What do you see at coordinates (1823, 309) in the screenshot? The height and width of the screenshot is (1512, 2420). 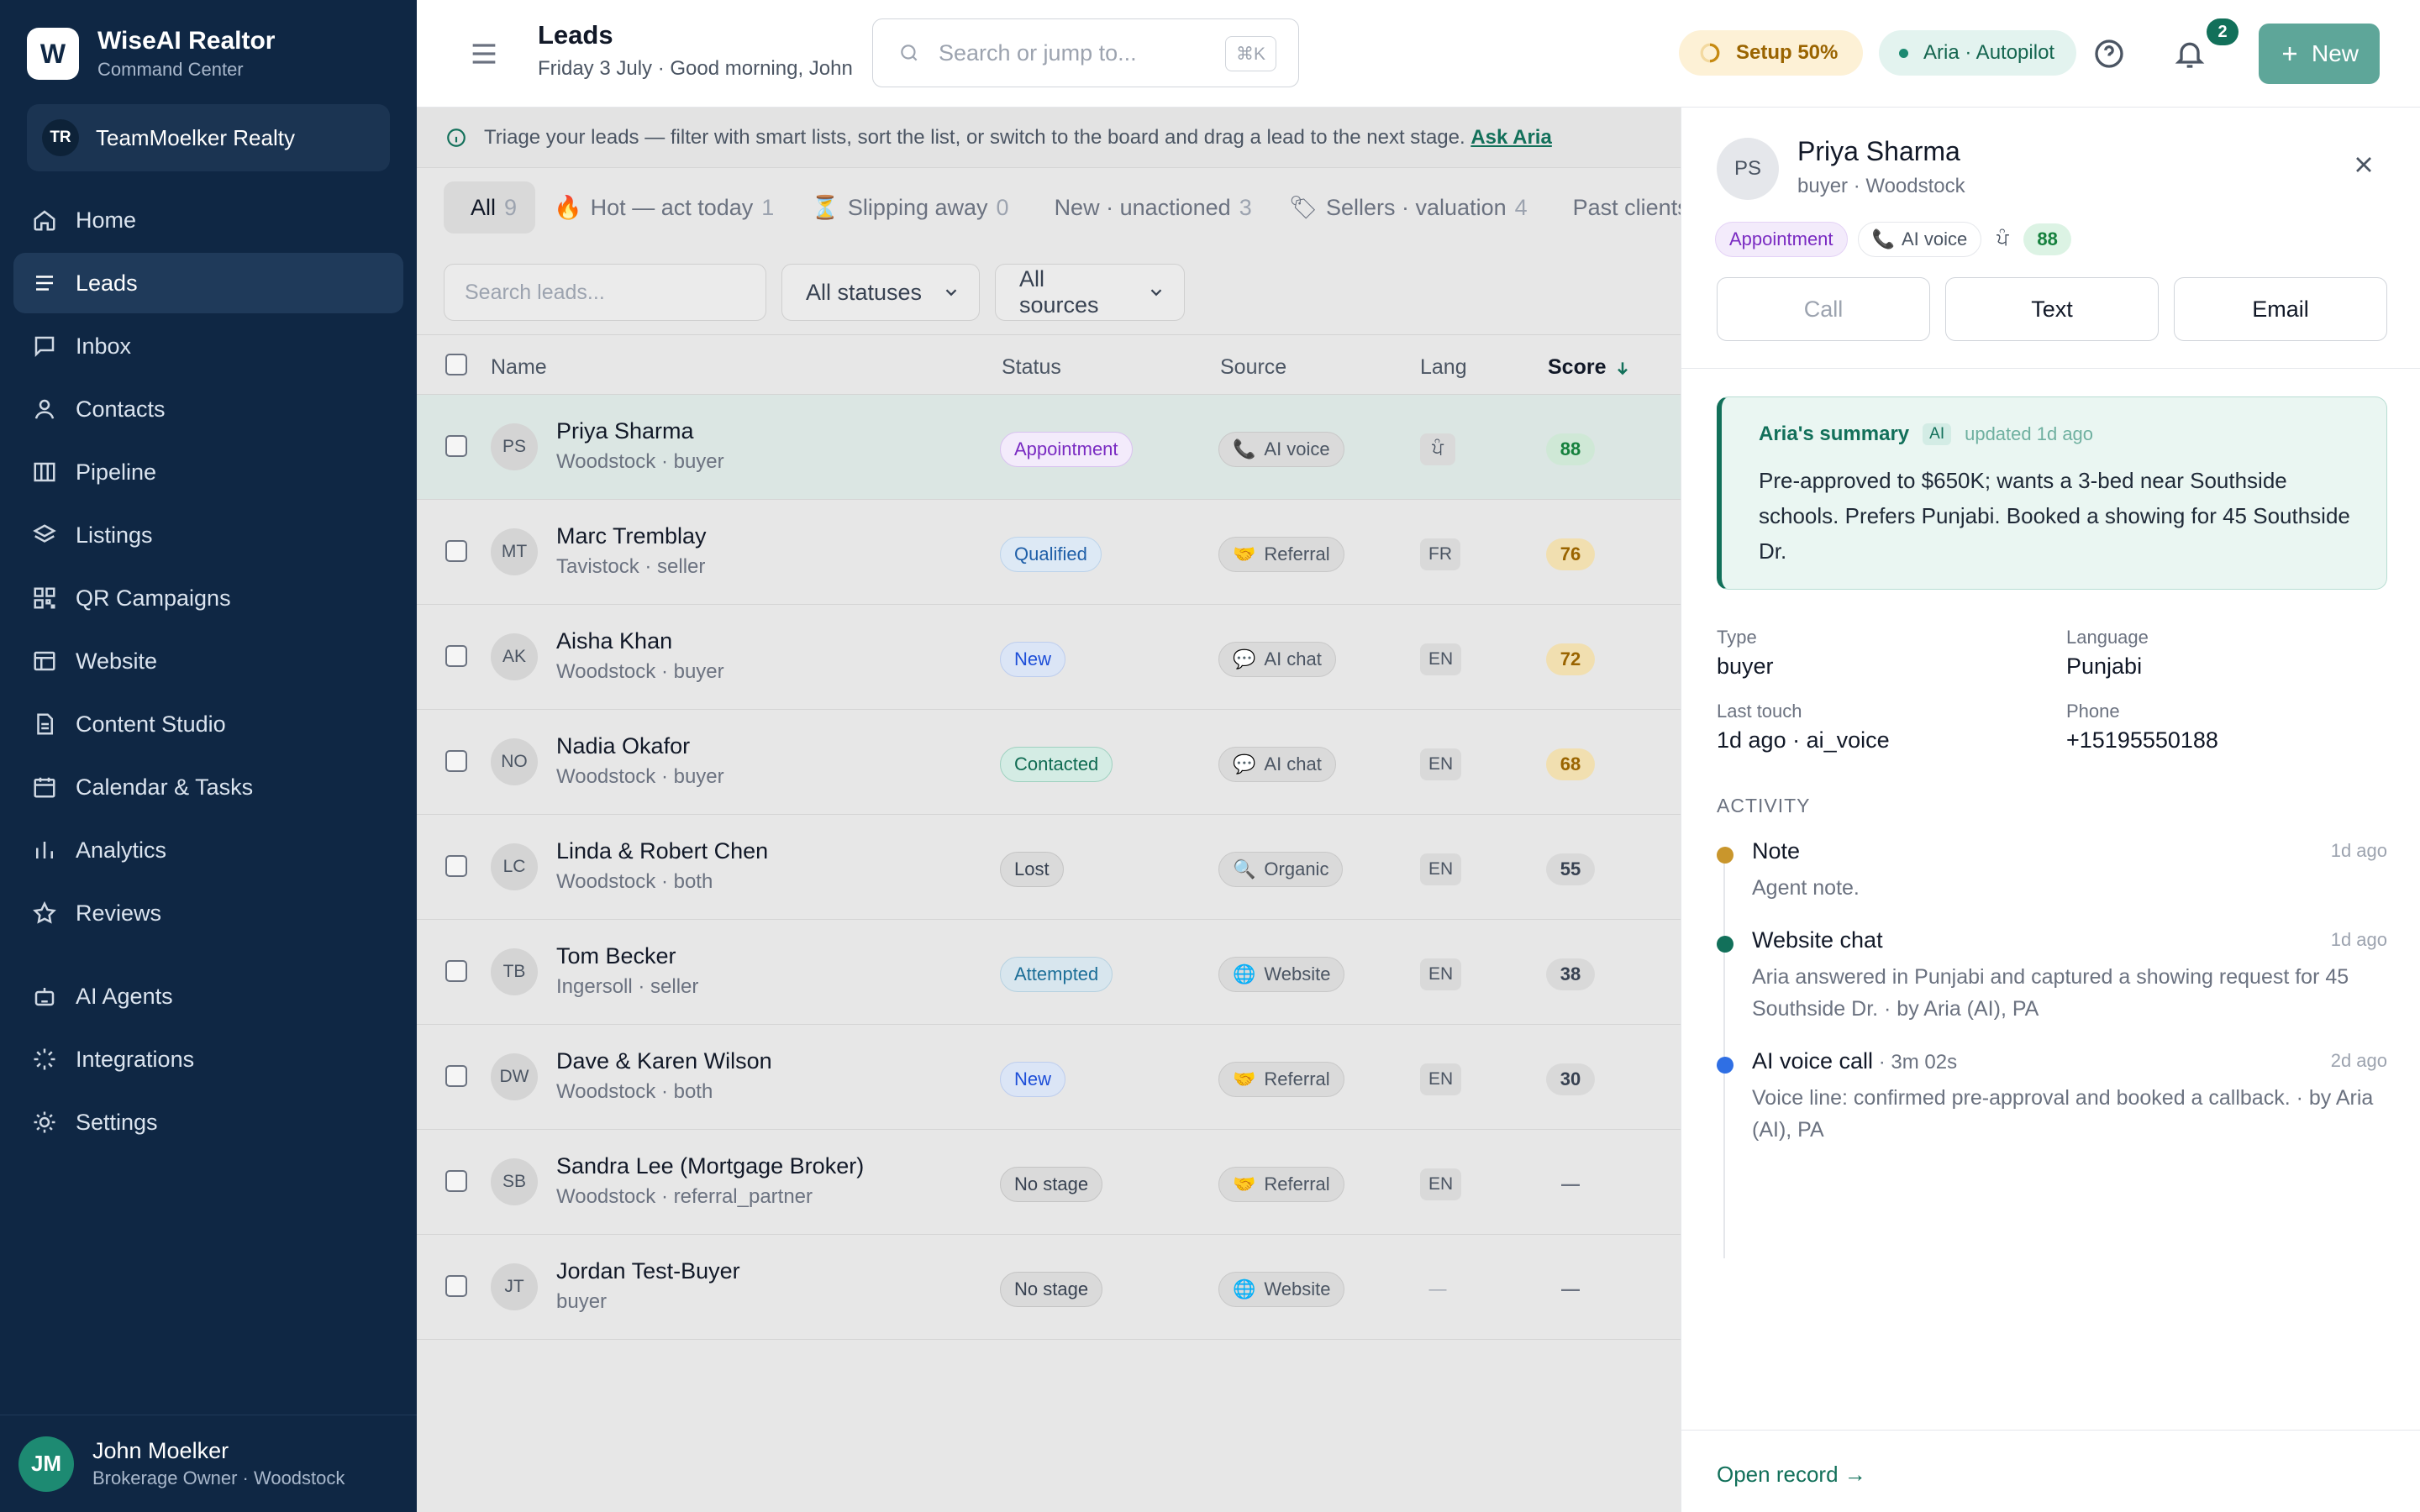 I see `call-button: Call` at bounding box center [1823, 309].